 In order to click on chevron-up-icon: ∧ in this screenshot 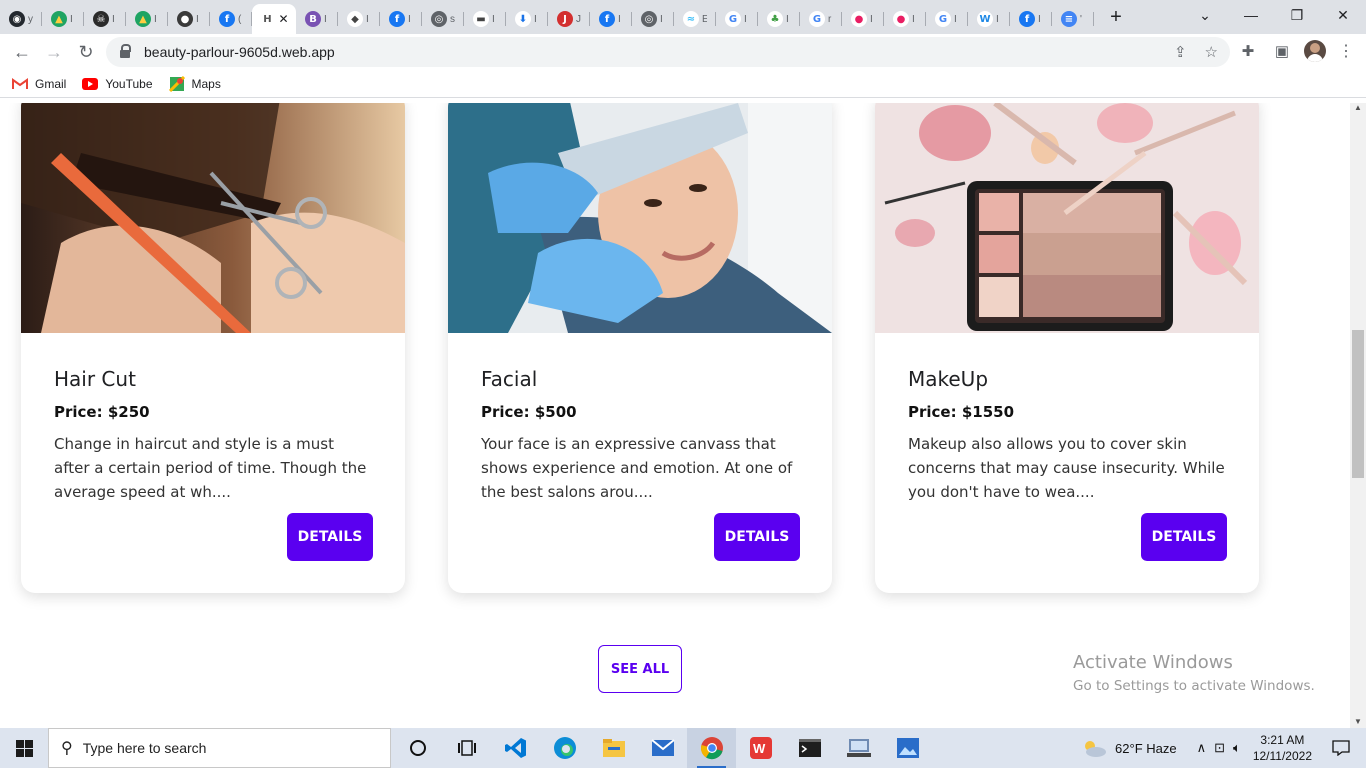, I will do `click(1202, 748)`.